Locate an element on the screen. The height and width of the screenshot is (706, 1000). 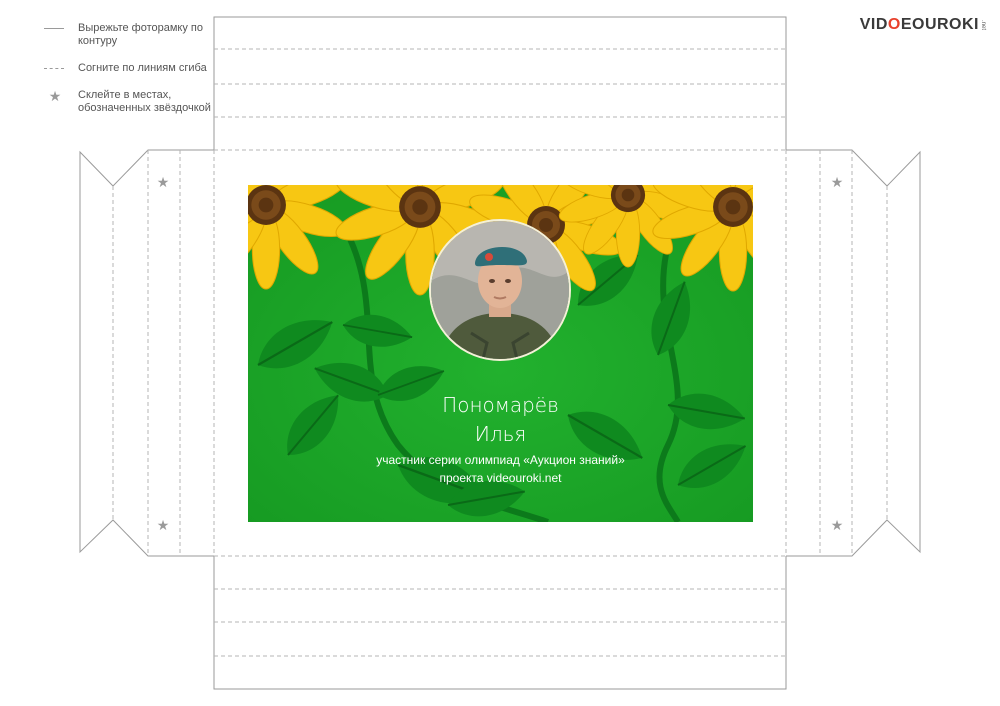
portrait-photo is located at coordinates (500, 290).